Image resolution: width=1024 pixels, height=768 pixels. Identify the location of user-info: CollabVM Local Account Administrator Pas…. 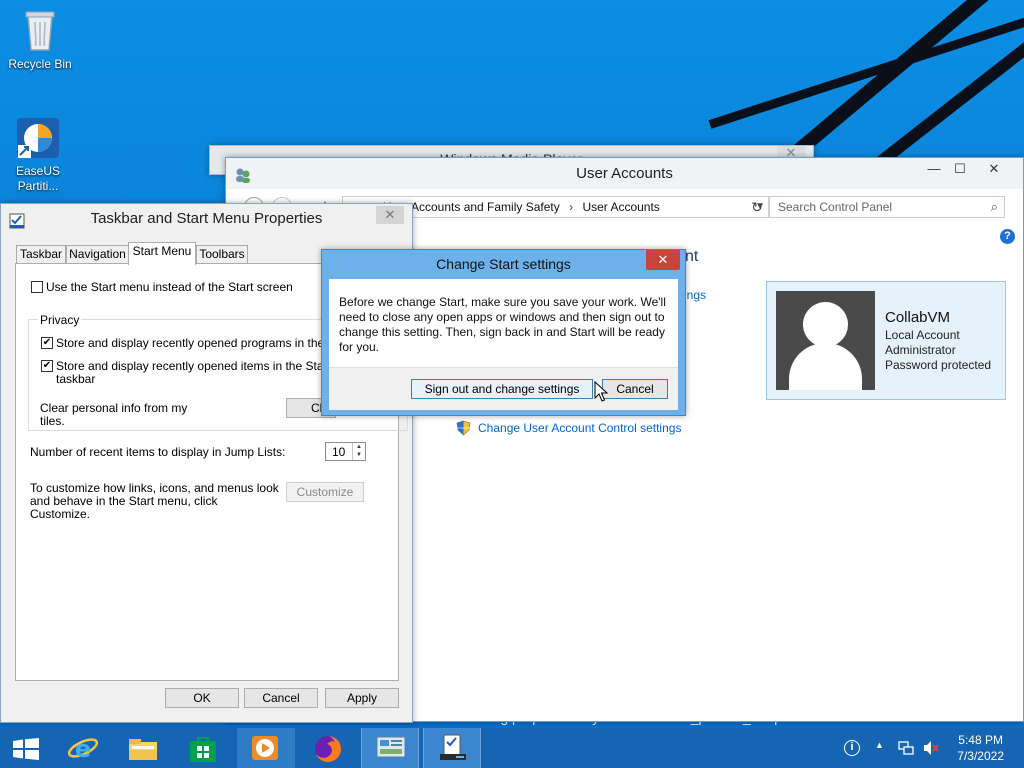
(938, 340).